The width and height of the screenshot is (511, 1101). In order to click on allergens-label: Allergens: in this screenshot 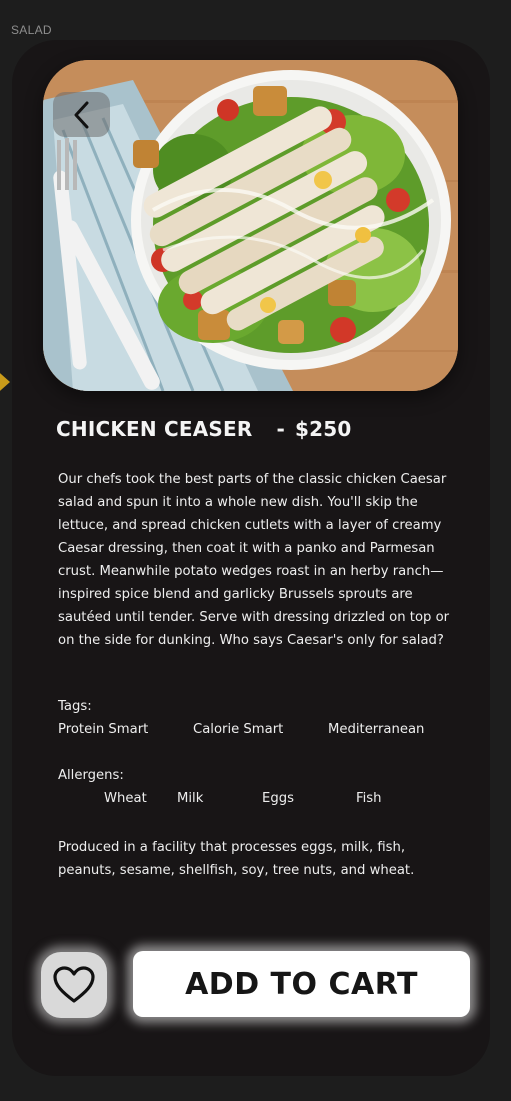, I will do `click(91, 775)`.